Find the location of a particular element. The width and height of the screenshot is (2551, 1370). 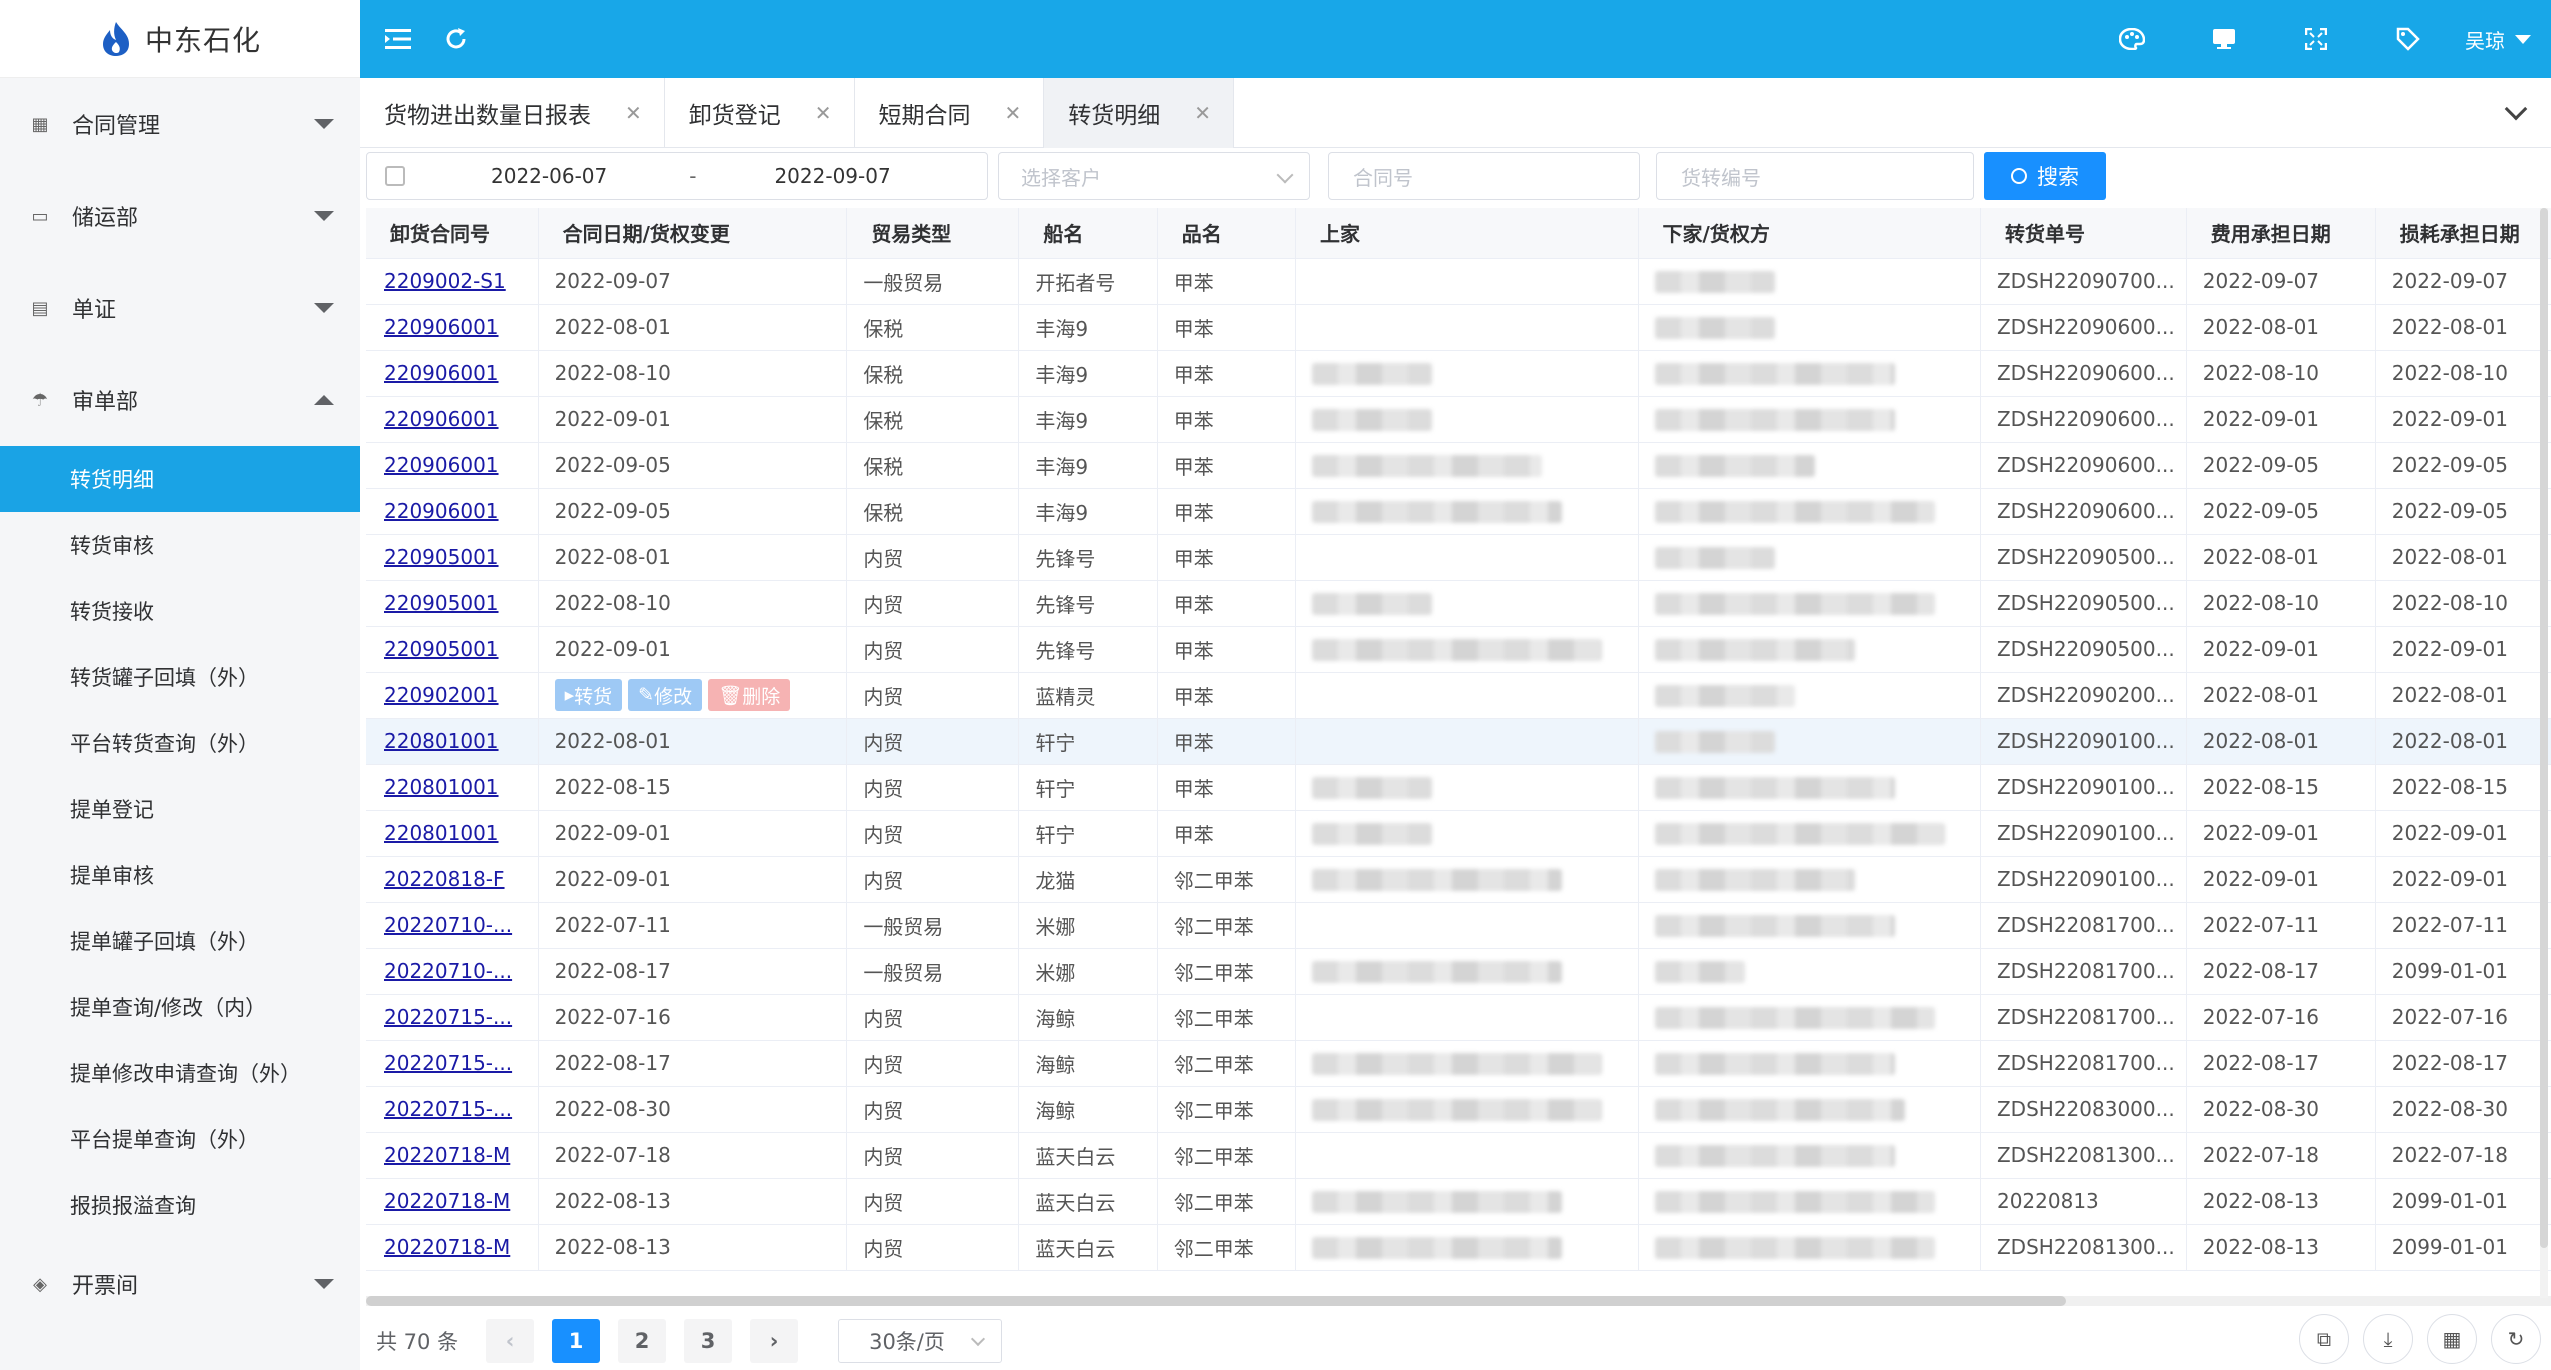

submenu-item: 提单修改申请查询（外） is located at coordinates (180, 1073).